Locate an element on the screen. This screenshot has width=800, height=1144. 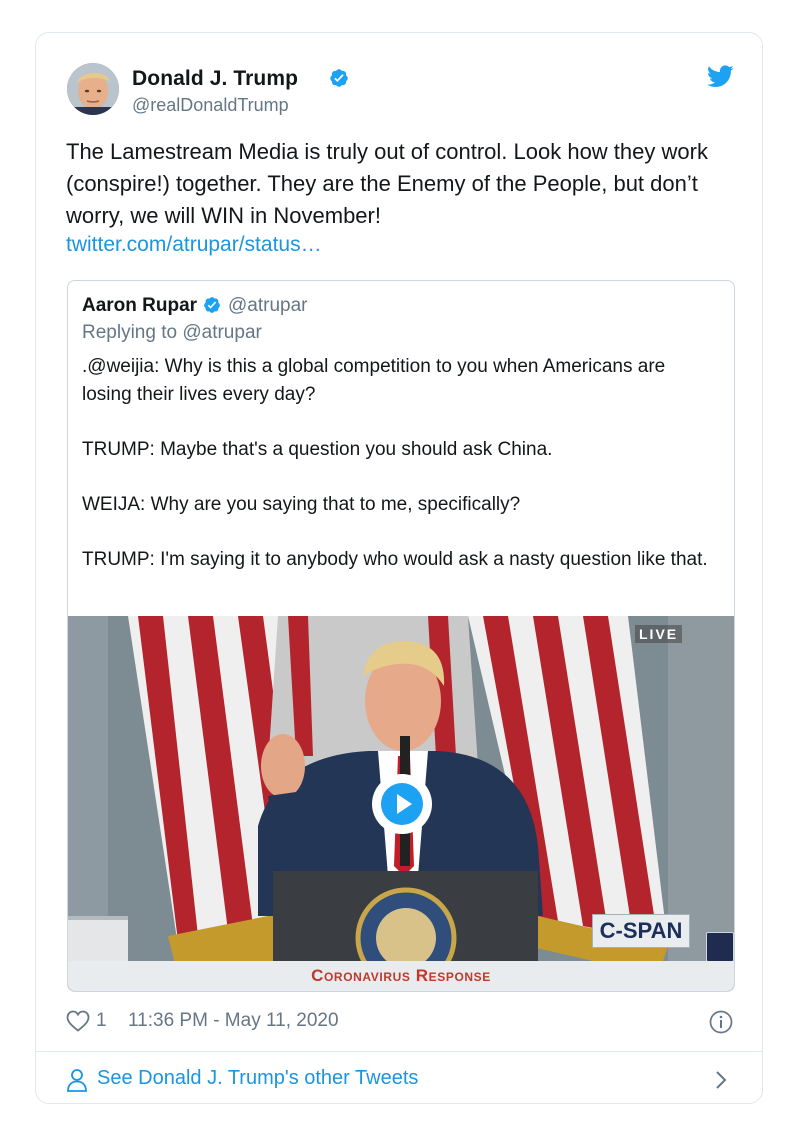
network-logo: C-SPAN is located at coordinates (641, 931).